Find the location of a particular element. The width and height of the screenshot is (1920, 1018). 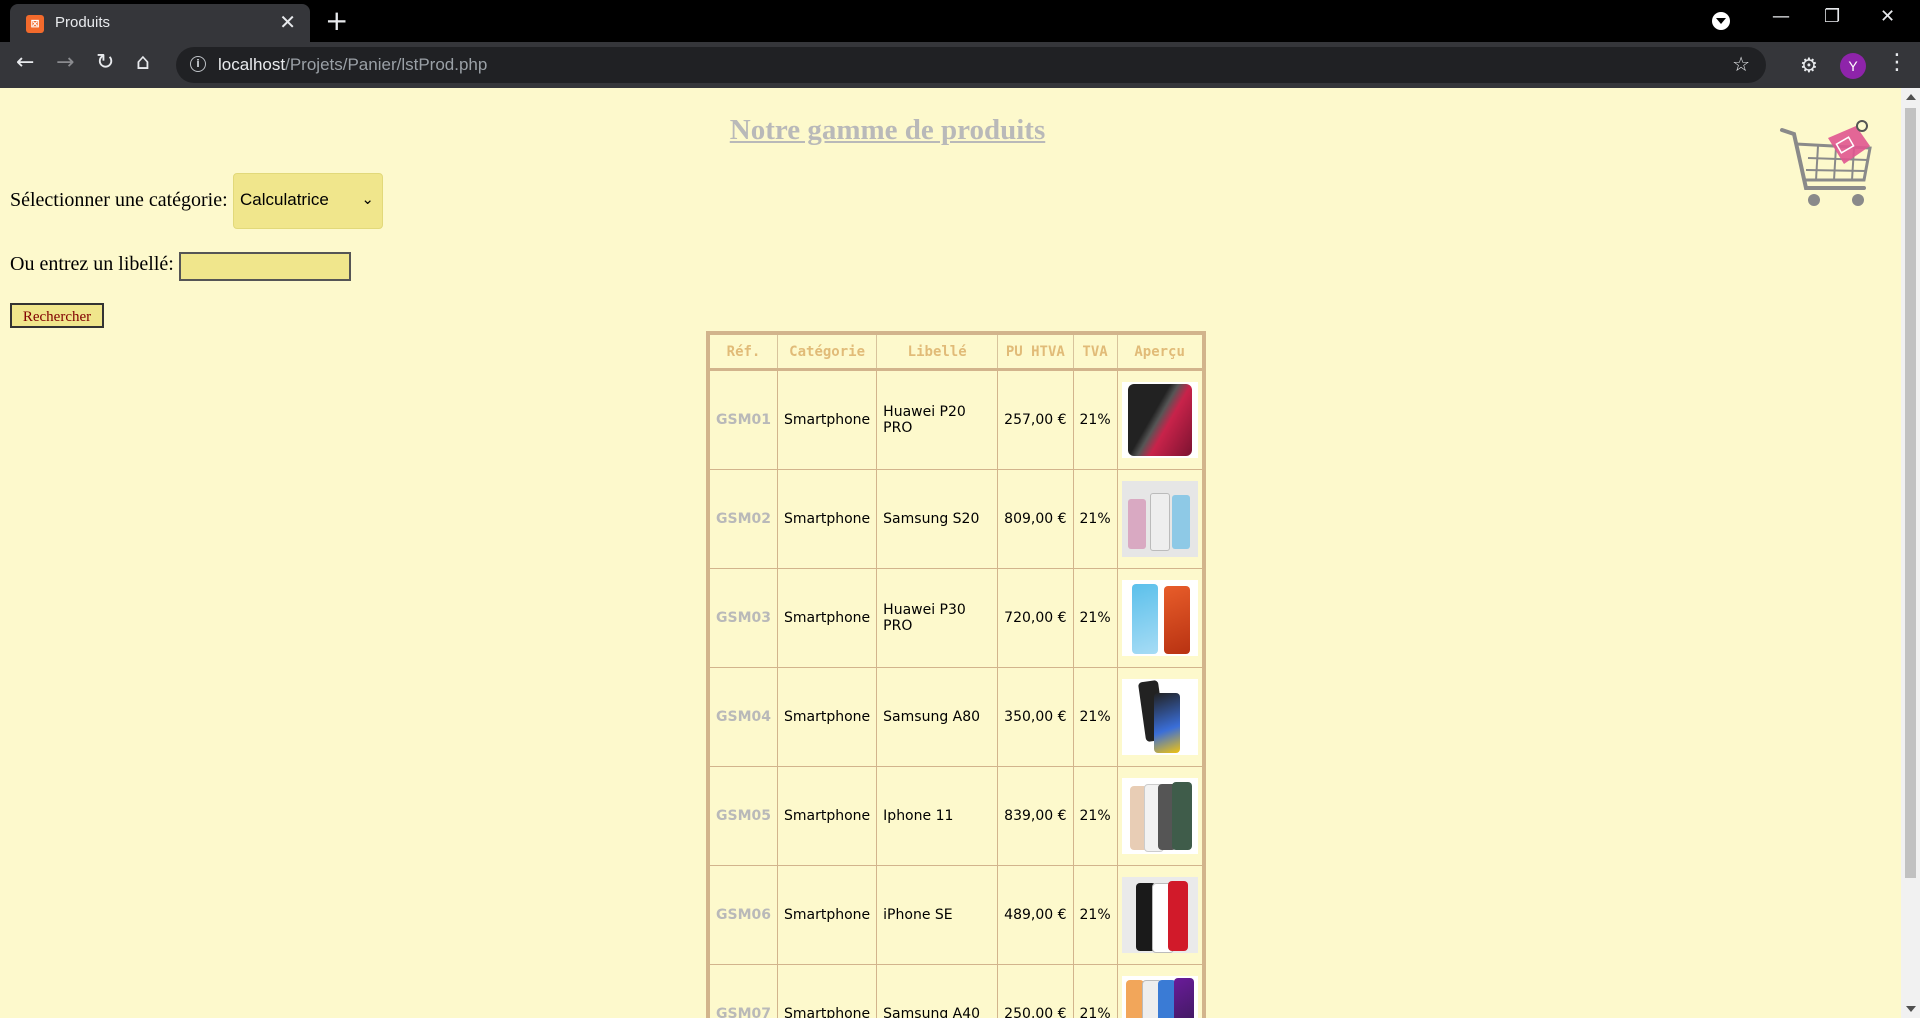

browser-tab: ⊠ Produits ✕ is located at coordinates (160, 23).